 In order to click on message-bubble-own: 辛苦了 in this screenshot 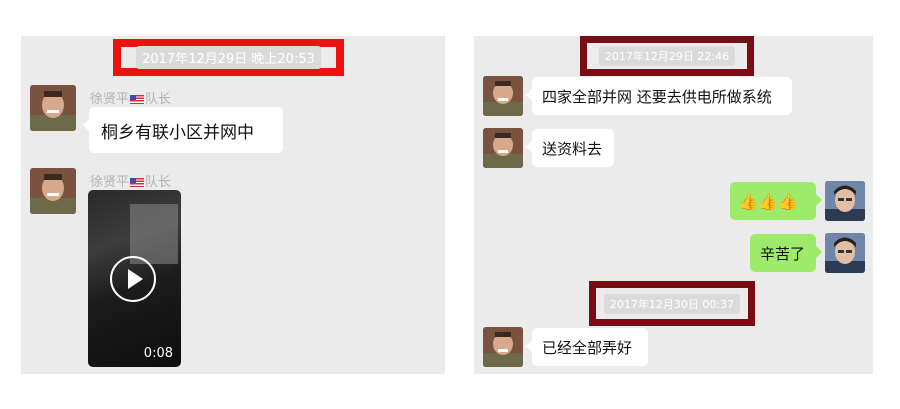, I will do `click(786, 253)`.